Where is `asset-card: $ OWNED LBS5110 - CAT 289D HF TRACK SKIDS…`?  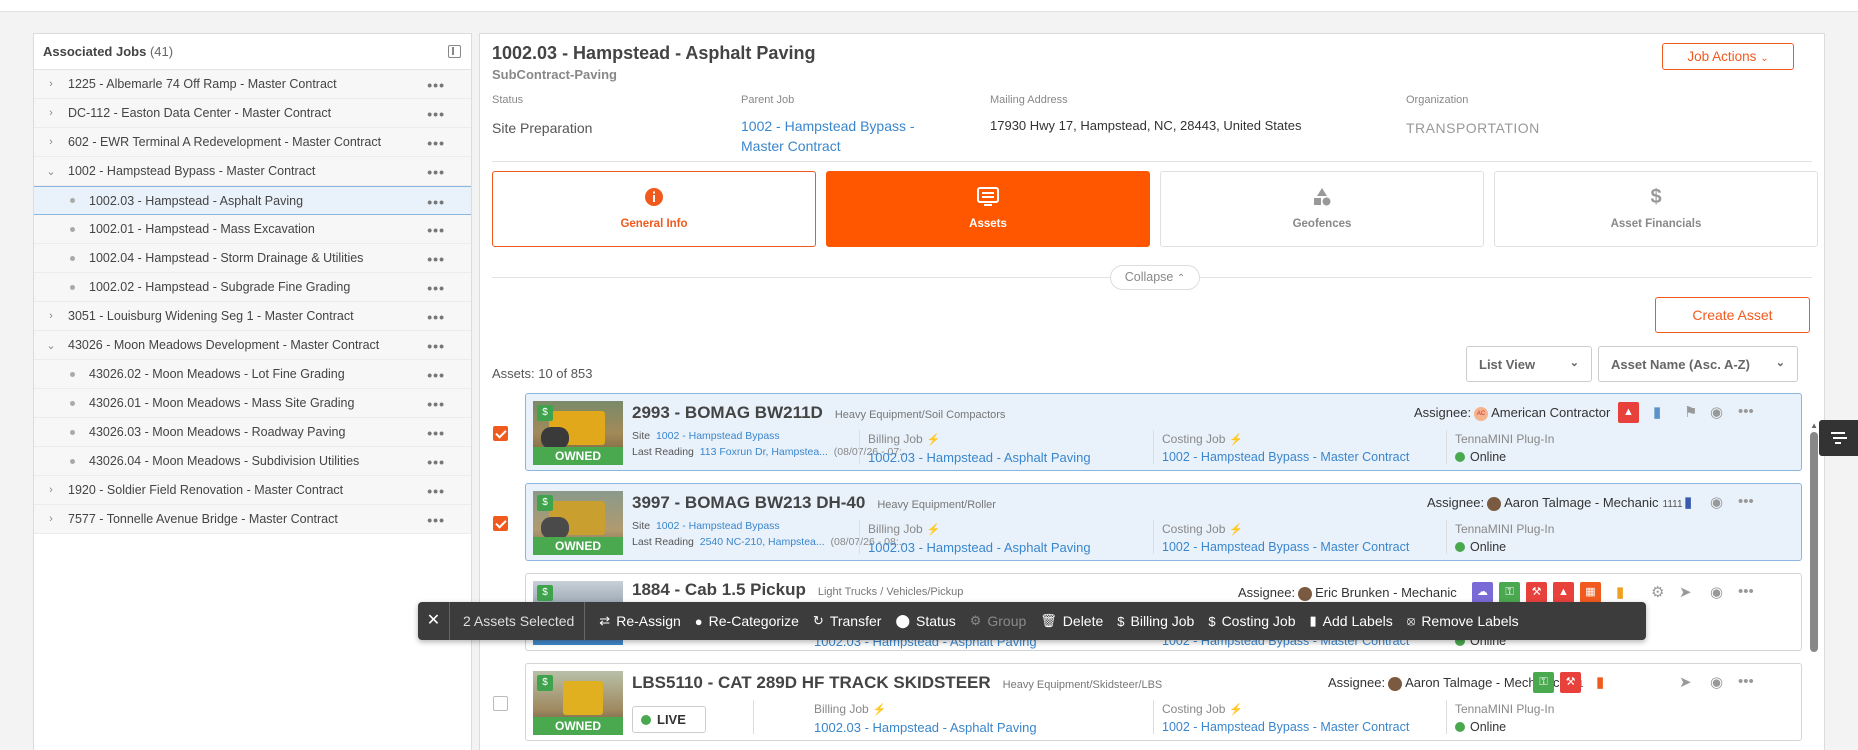 asset-card: $ OWNED LBS5110 - CAT 289D HF TRACK SKIDS… is located at coordinates (1163, 702).